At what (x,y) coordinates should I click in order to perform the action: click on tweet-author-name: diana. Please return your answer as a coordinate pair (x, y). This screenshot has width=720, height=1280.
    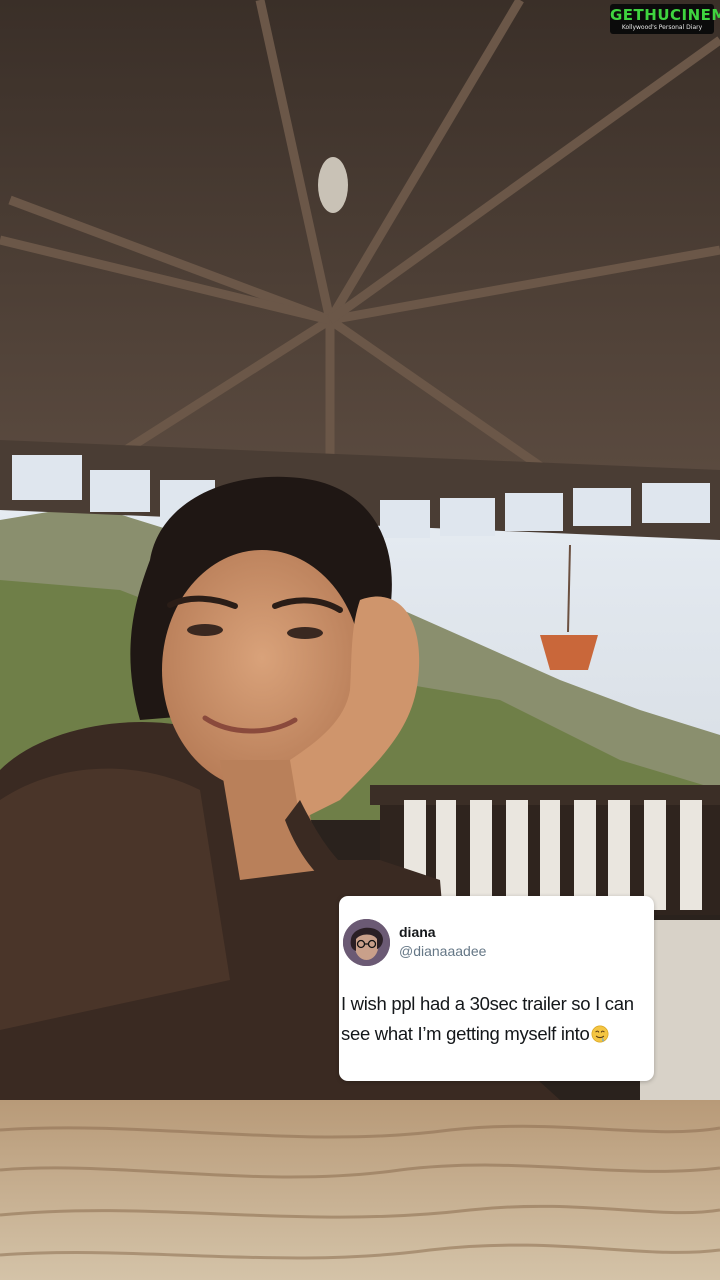
    Looking at the image, I should click on (417, 932).